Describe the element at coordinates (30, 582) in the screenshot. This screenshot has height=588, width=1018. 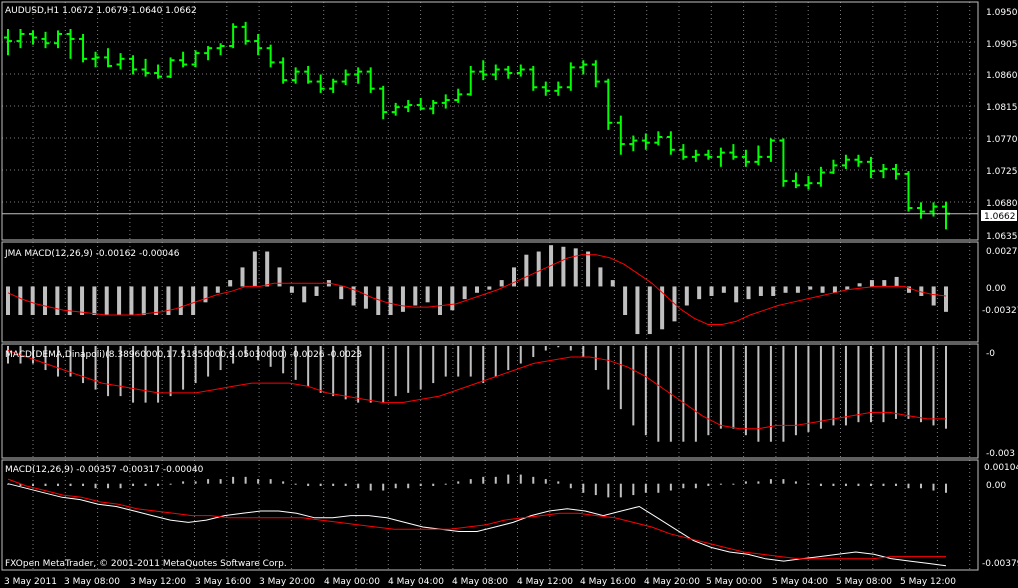
I see `time-label: 3 May 2011` at that location.